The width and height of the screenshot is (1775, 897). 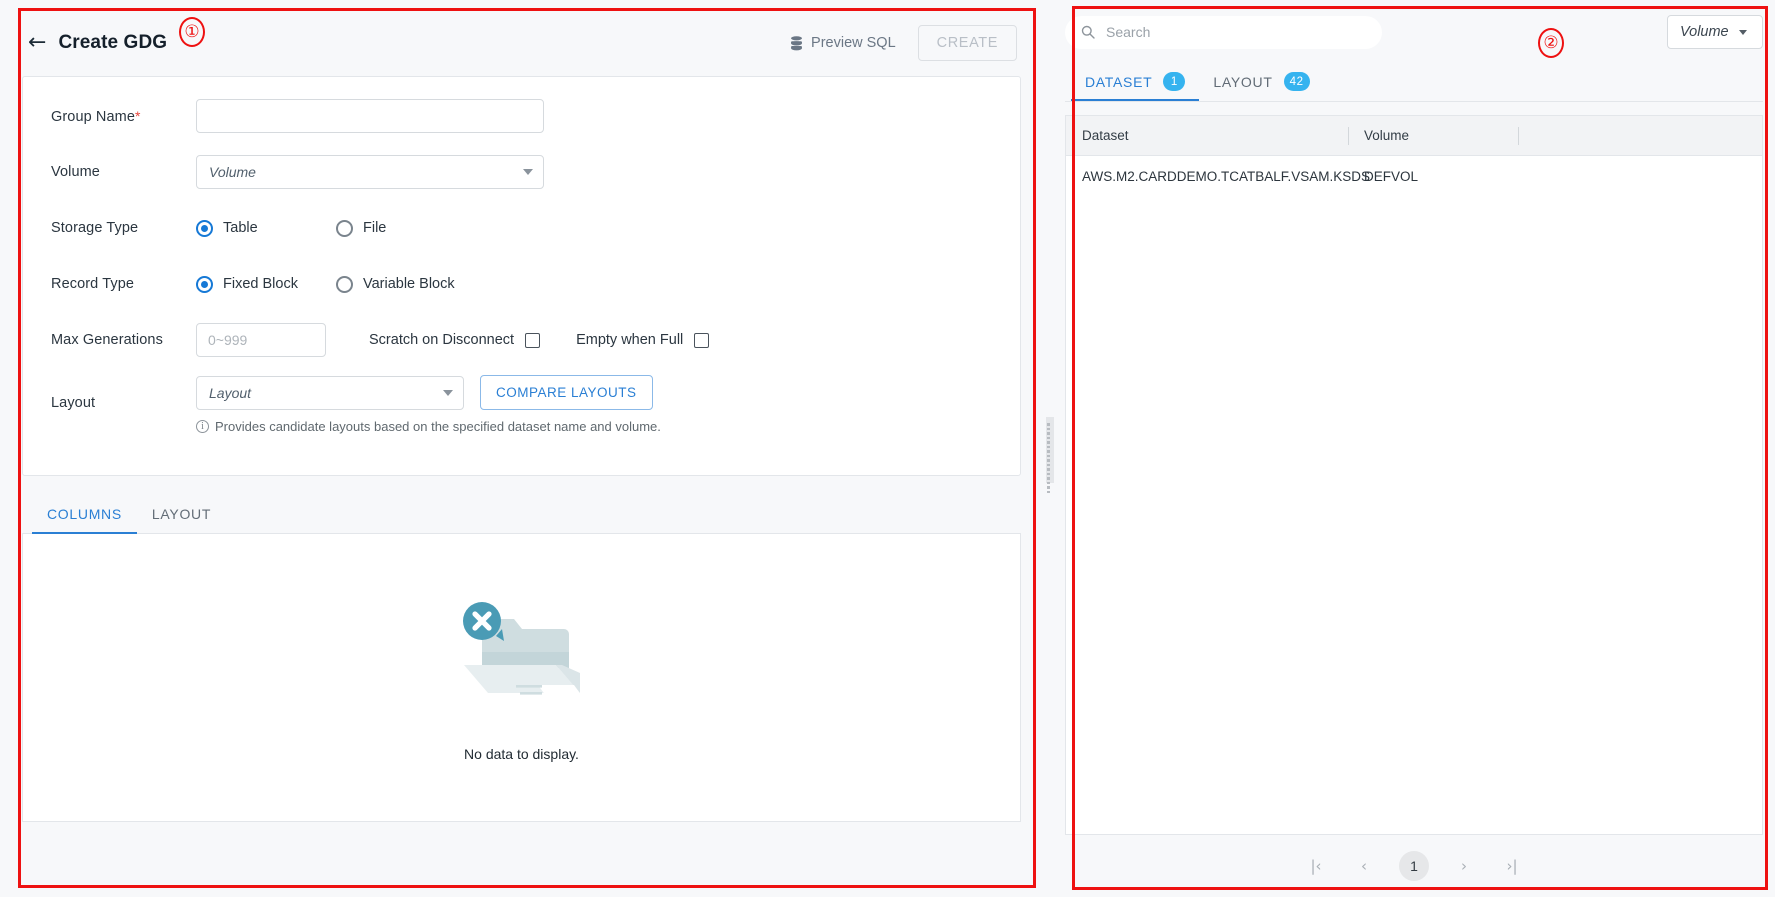 I want to click on volume-filter-value: Volume, so click(x=1704, y=32).